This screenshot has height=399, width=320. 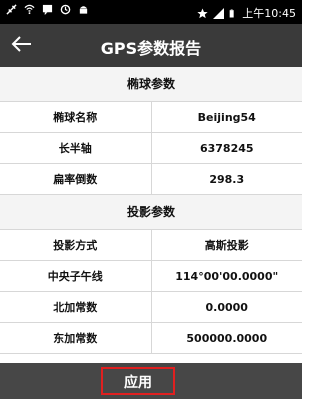 I want to click on table-row: 长半轴 6378245, so click(x=151, y=148).